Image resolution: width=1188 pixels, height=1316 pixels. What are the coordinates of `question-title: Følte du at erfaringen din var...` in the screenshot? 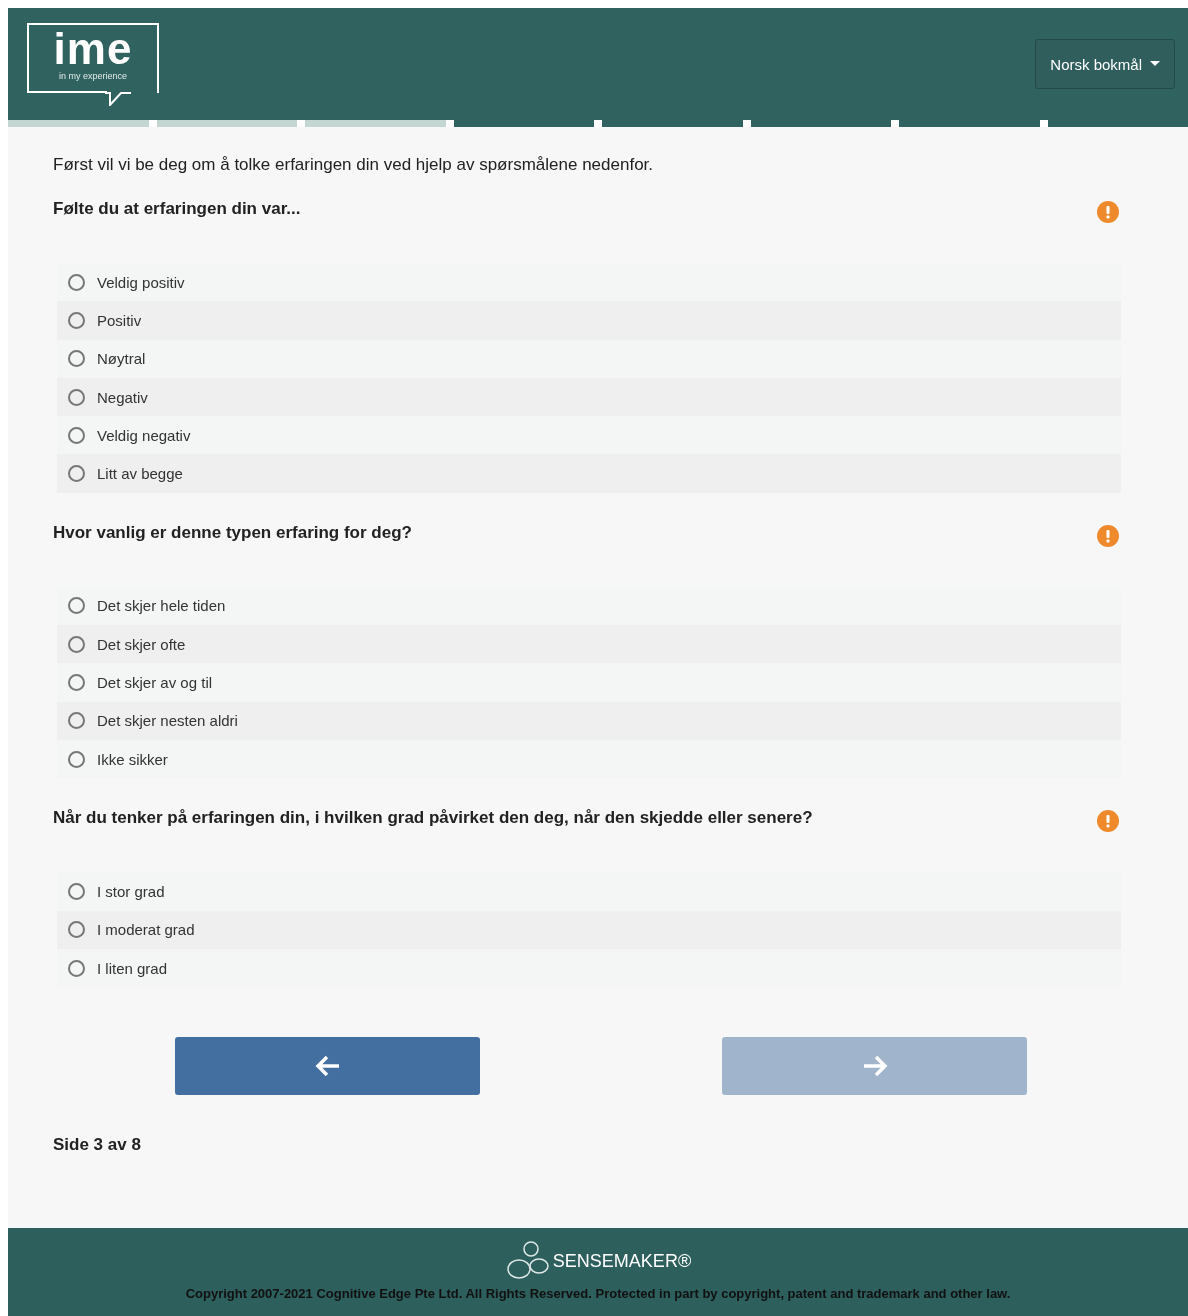 It's located at (177, 209).